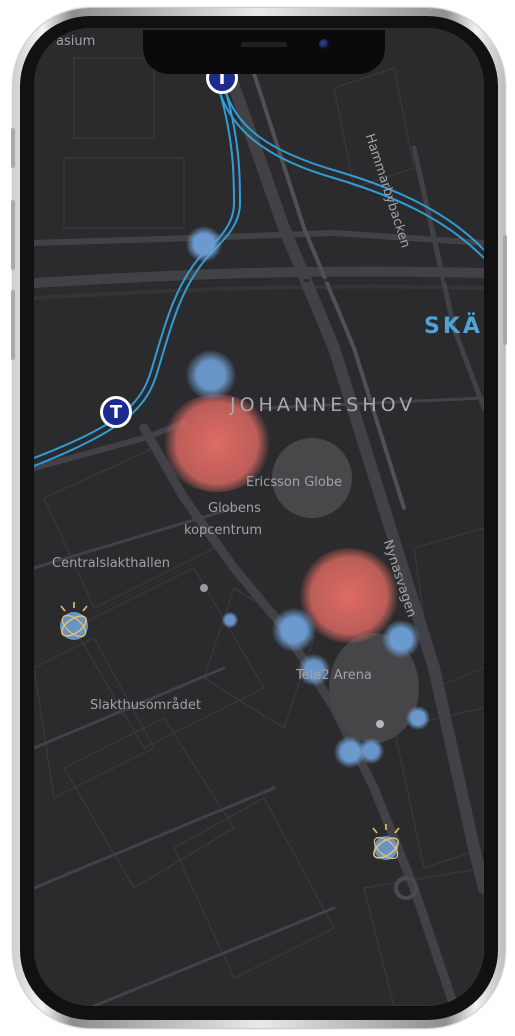  I want to click on label-top-partial: asium, so click(76, 41).